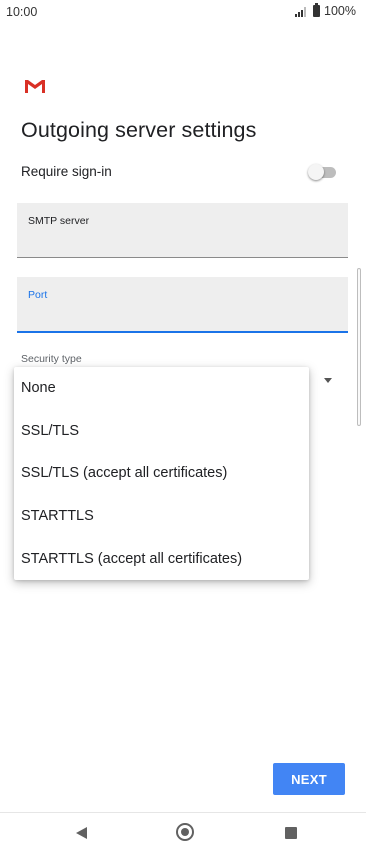 The width and height of the screenshot is (366, 855). What do you see at coordinates (38, 295) in the screenshot?
I see `port-label: Port` at bounding box center [38, 295].